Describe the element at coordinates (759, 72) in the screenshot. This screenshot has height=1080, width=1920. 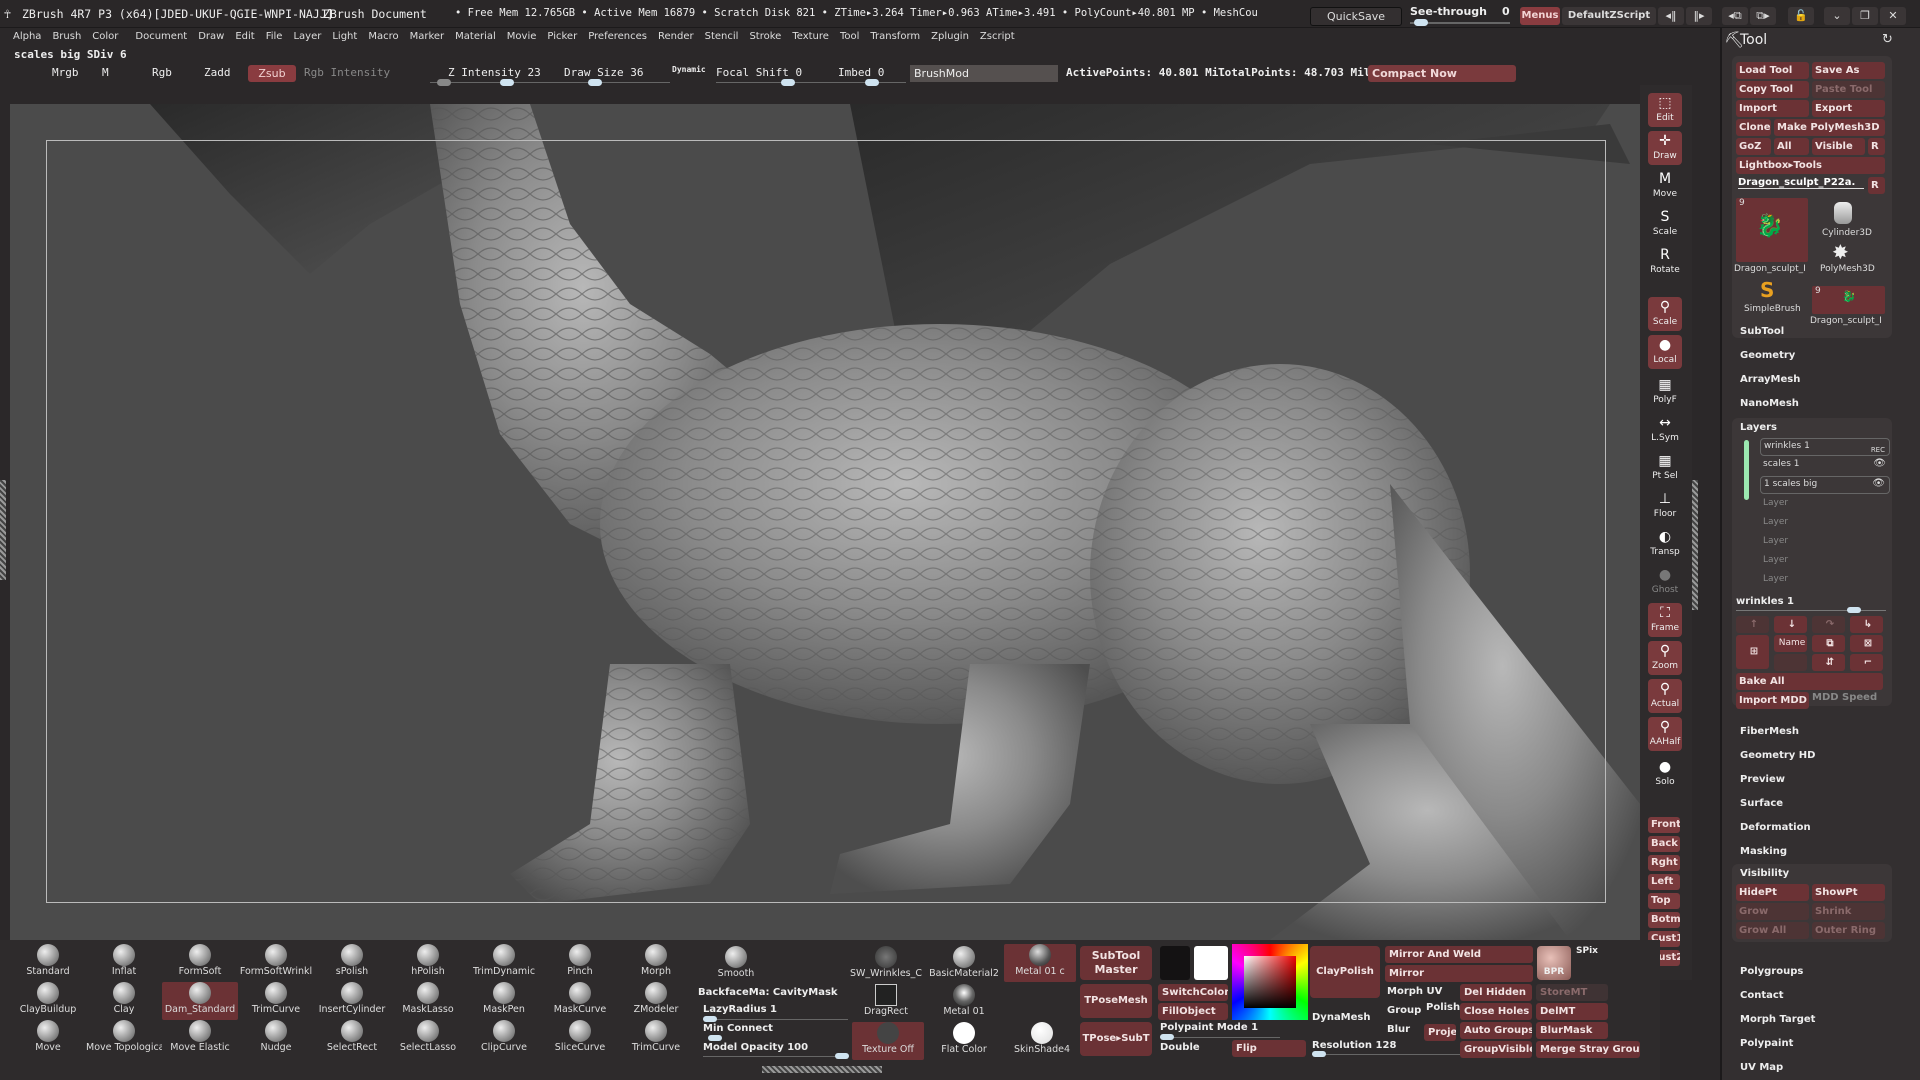
I see `focal-shift-slider: Focal Shift 0` at that location.